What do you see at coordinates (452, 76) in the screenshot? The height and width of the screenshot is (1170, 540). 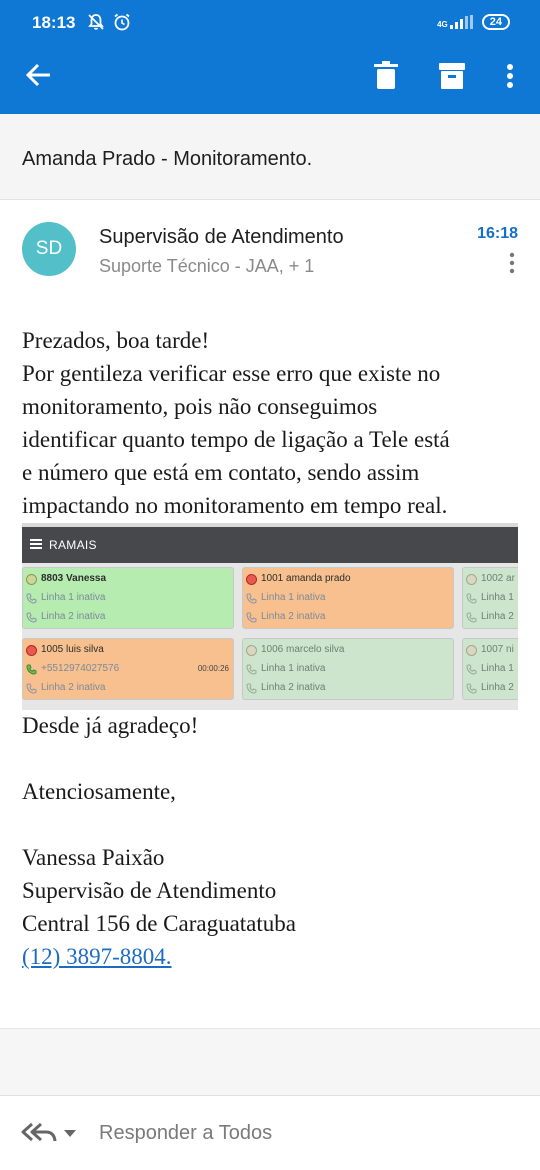 I see `archive-icon` at bounding box center [452, 76].